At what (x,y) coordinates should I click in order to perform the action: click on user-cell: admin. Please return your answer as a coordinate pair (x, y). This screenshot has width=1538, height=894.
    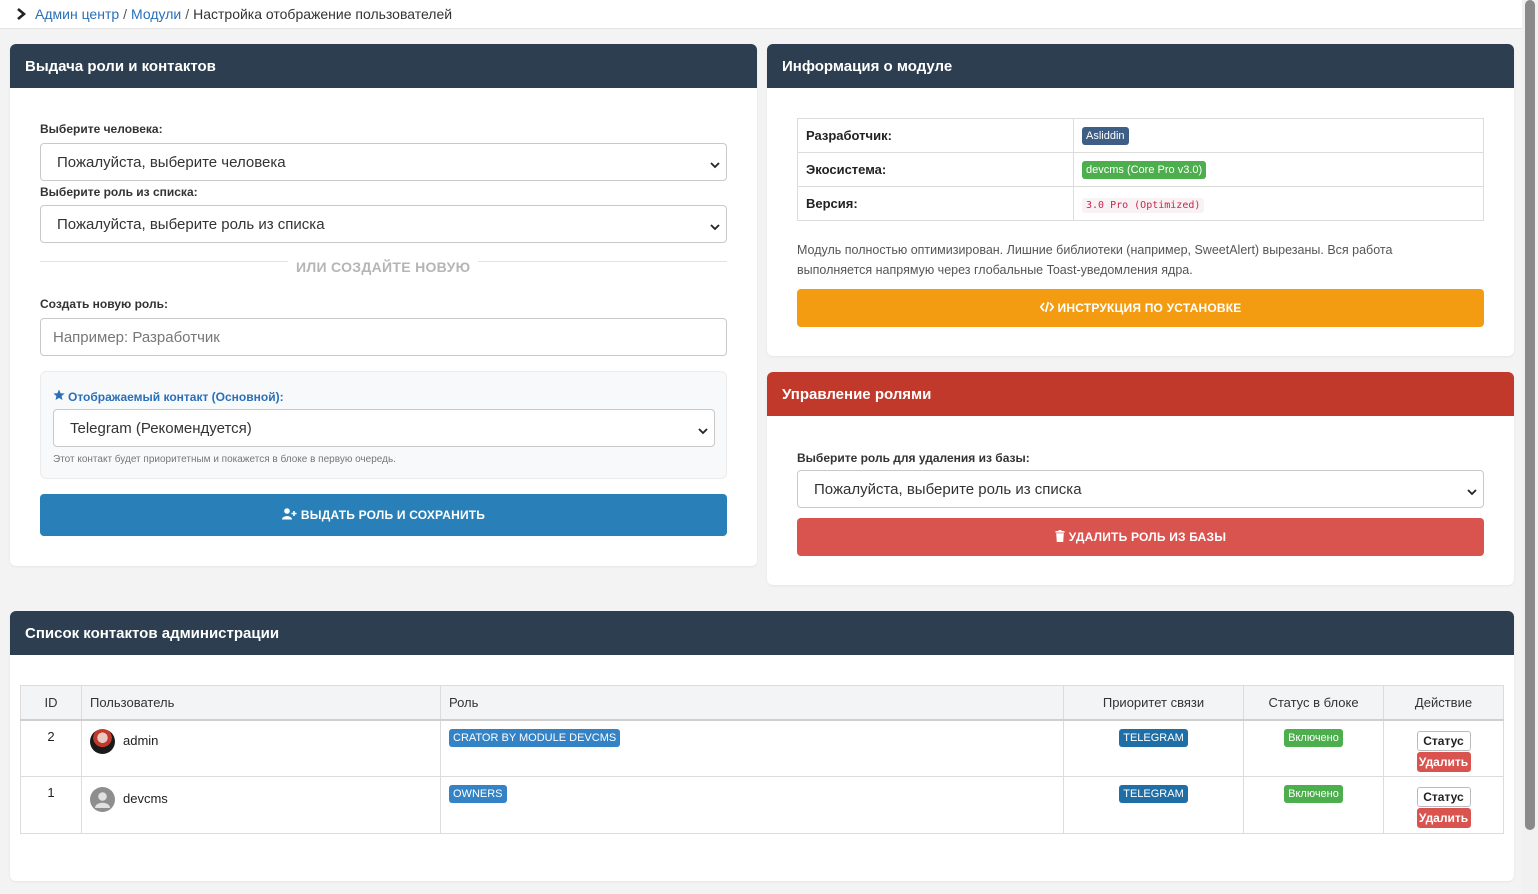
    Looking at the image, I should click on (261, 741).